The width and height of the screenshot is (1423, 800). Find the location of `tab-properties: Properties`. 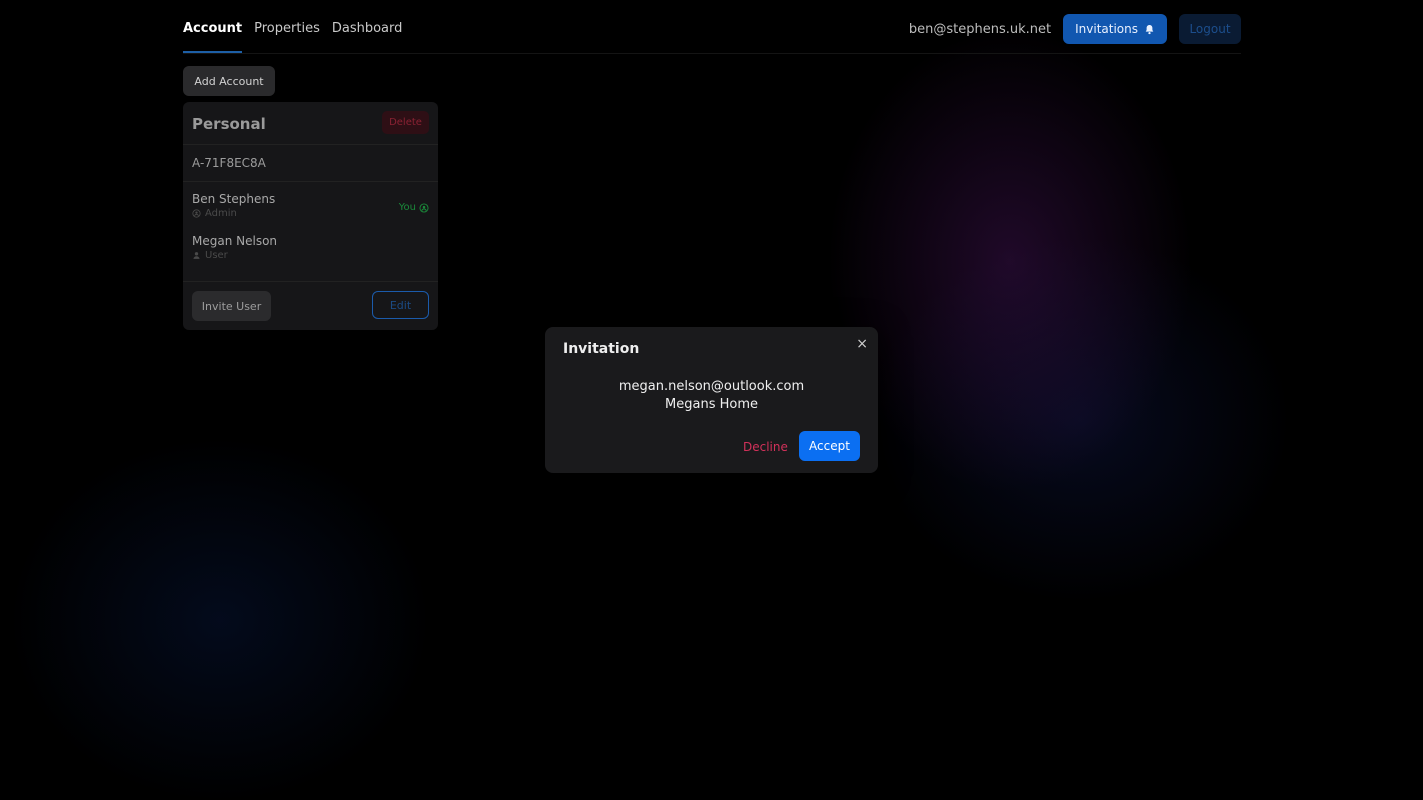

tab-properties: Properties is located at coordinates (287, 25).